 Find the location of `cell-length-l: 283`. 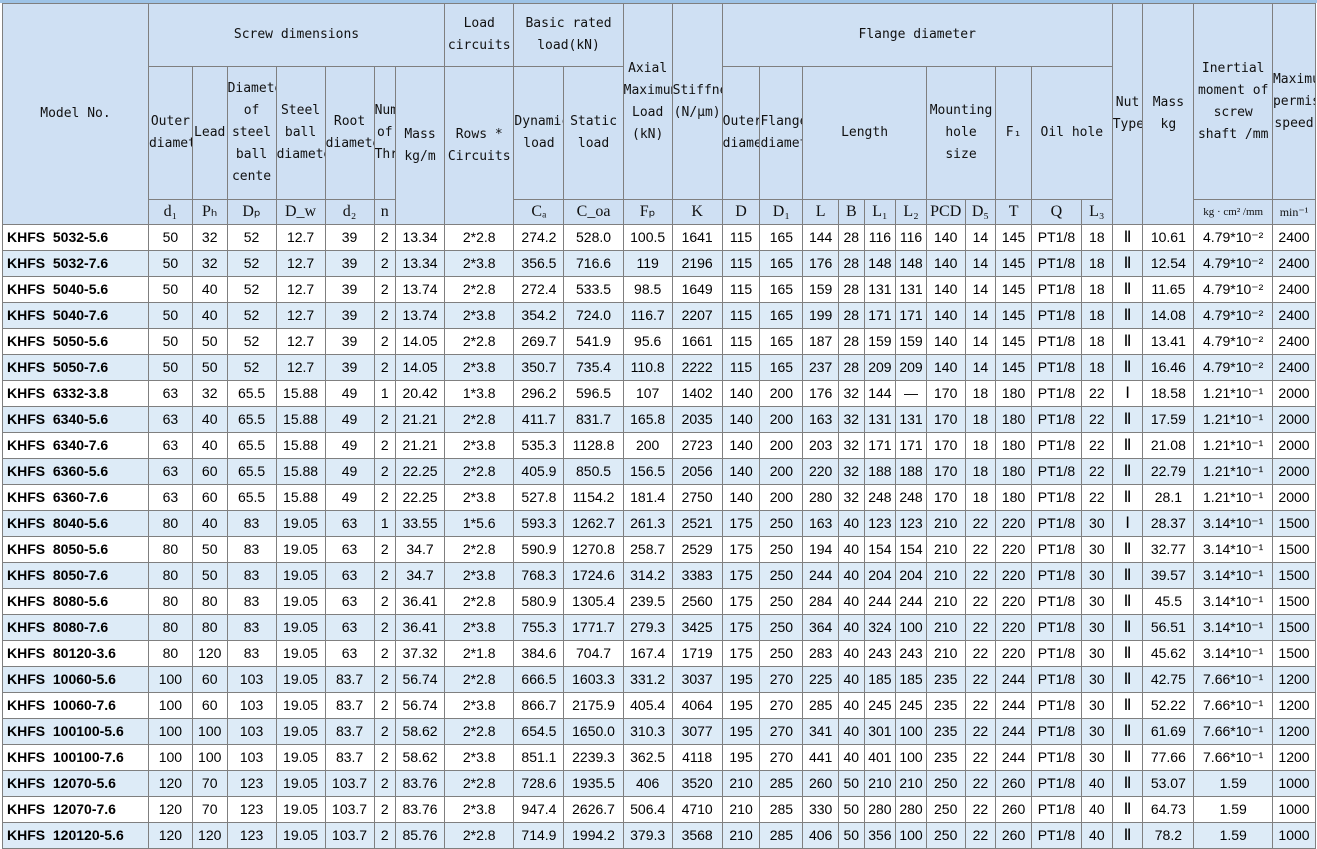

cell-length-l: 283 is located at coordinates (821, 653).